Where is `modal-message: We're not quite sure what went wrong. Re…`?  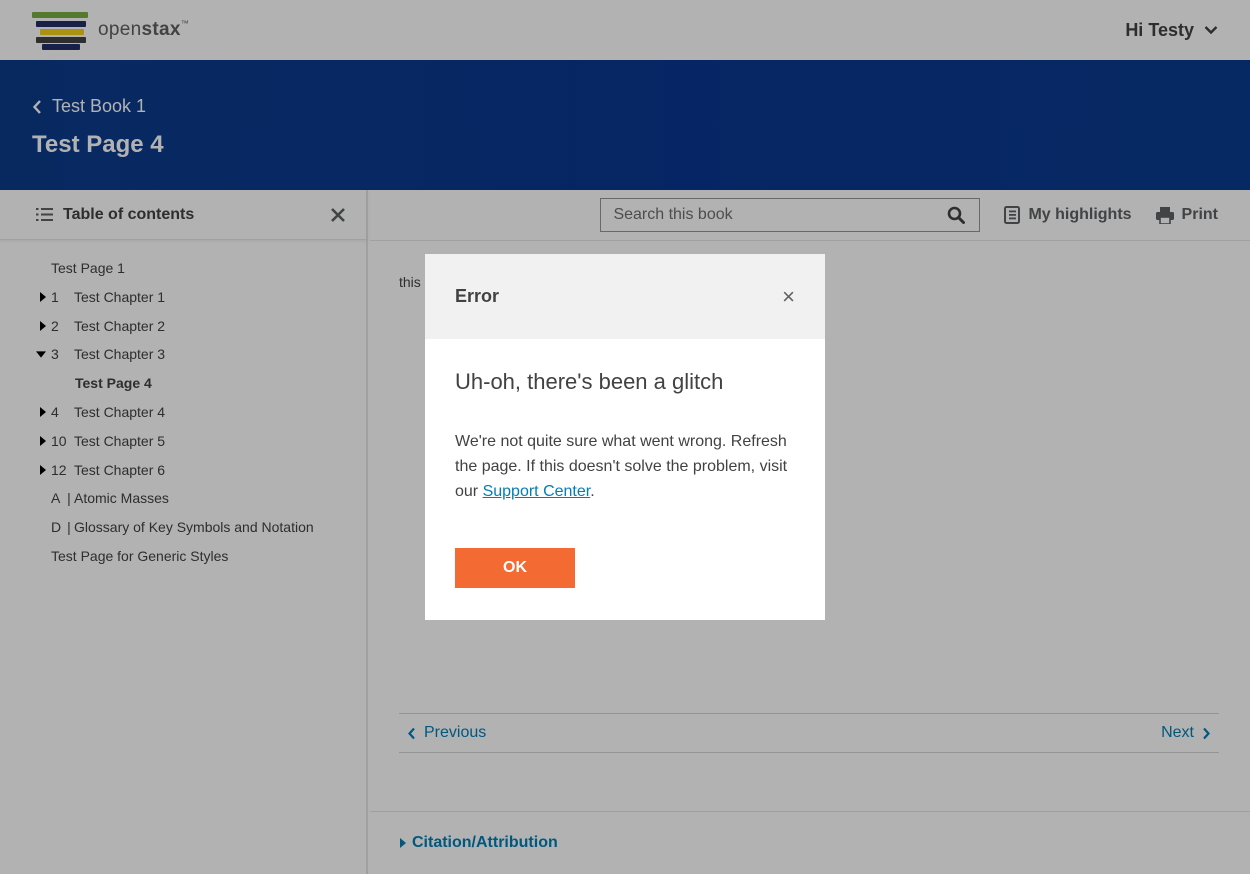 modal-message: We're not quite sure what went wrong. Re… is located at coordinates (621, 466).